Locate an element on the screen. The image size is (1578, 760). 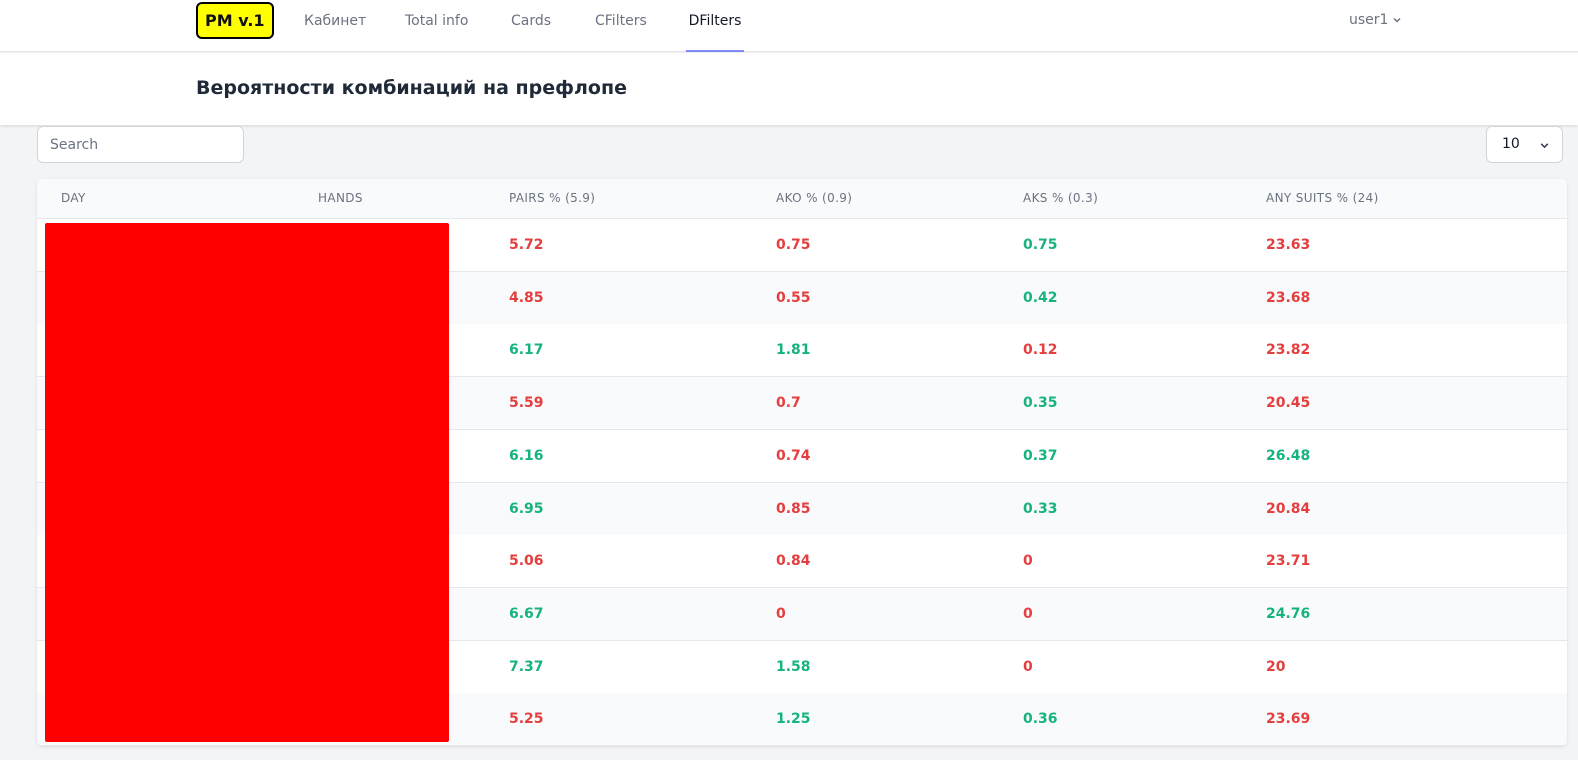
cell-ako: 0.85 is located at coordinates (793, 508).